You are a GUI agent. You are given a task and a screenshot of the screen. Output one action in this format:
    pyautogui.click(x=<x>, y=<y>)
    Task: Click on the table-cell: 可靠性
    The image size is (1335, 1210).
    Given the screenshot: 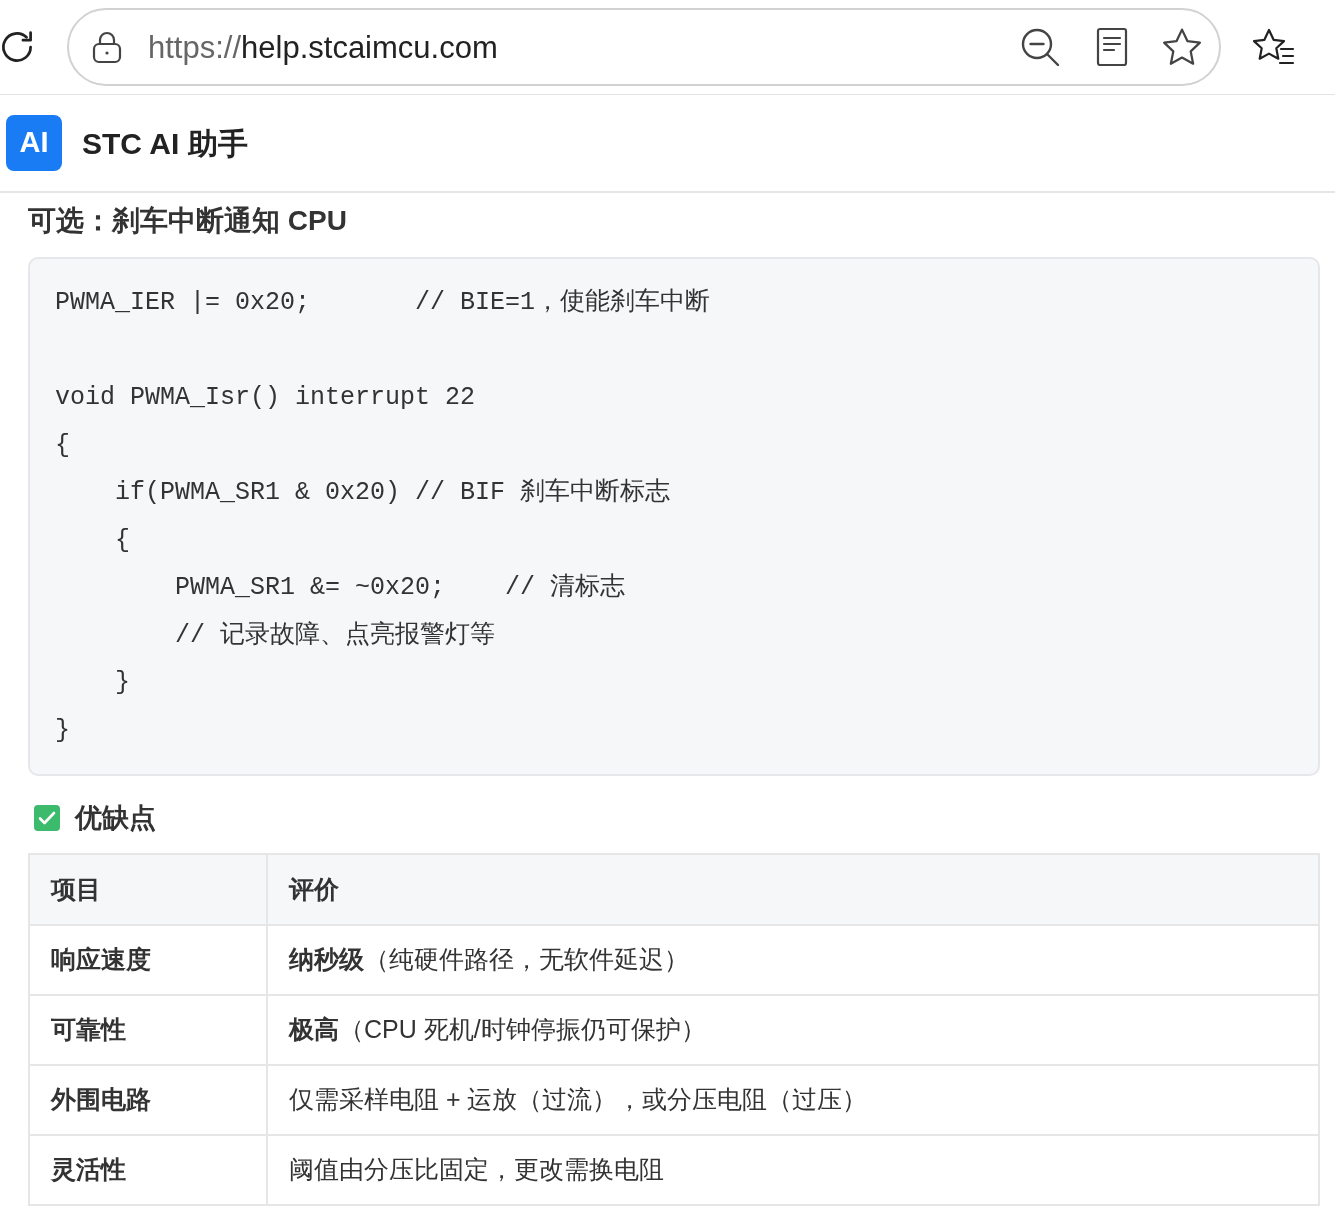 What is the action you would take?
    pyautogui.click(x=148, y=1030)
    